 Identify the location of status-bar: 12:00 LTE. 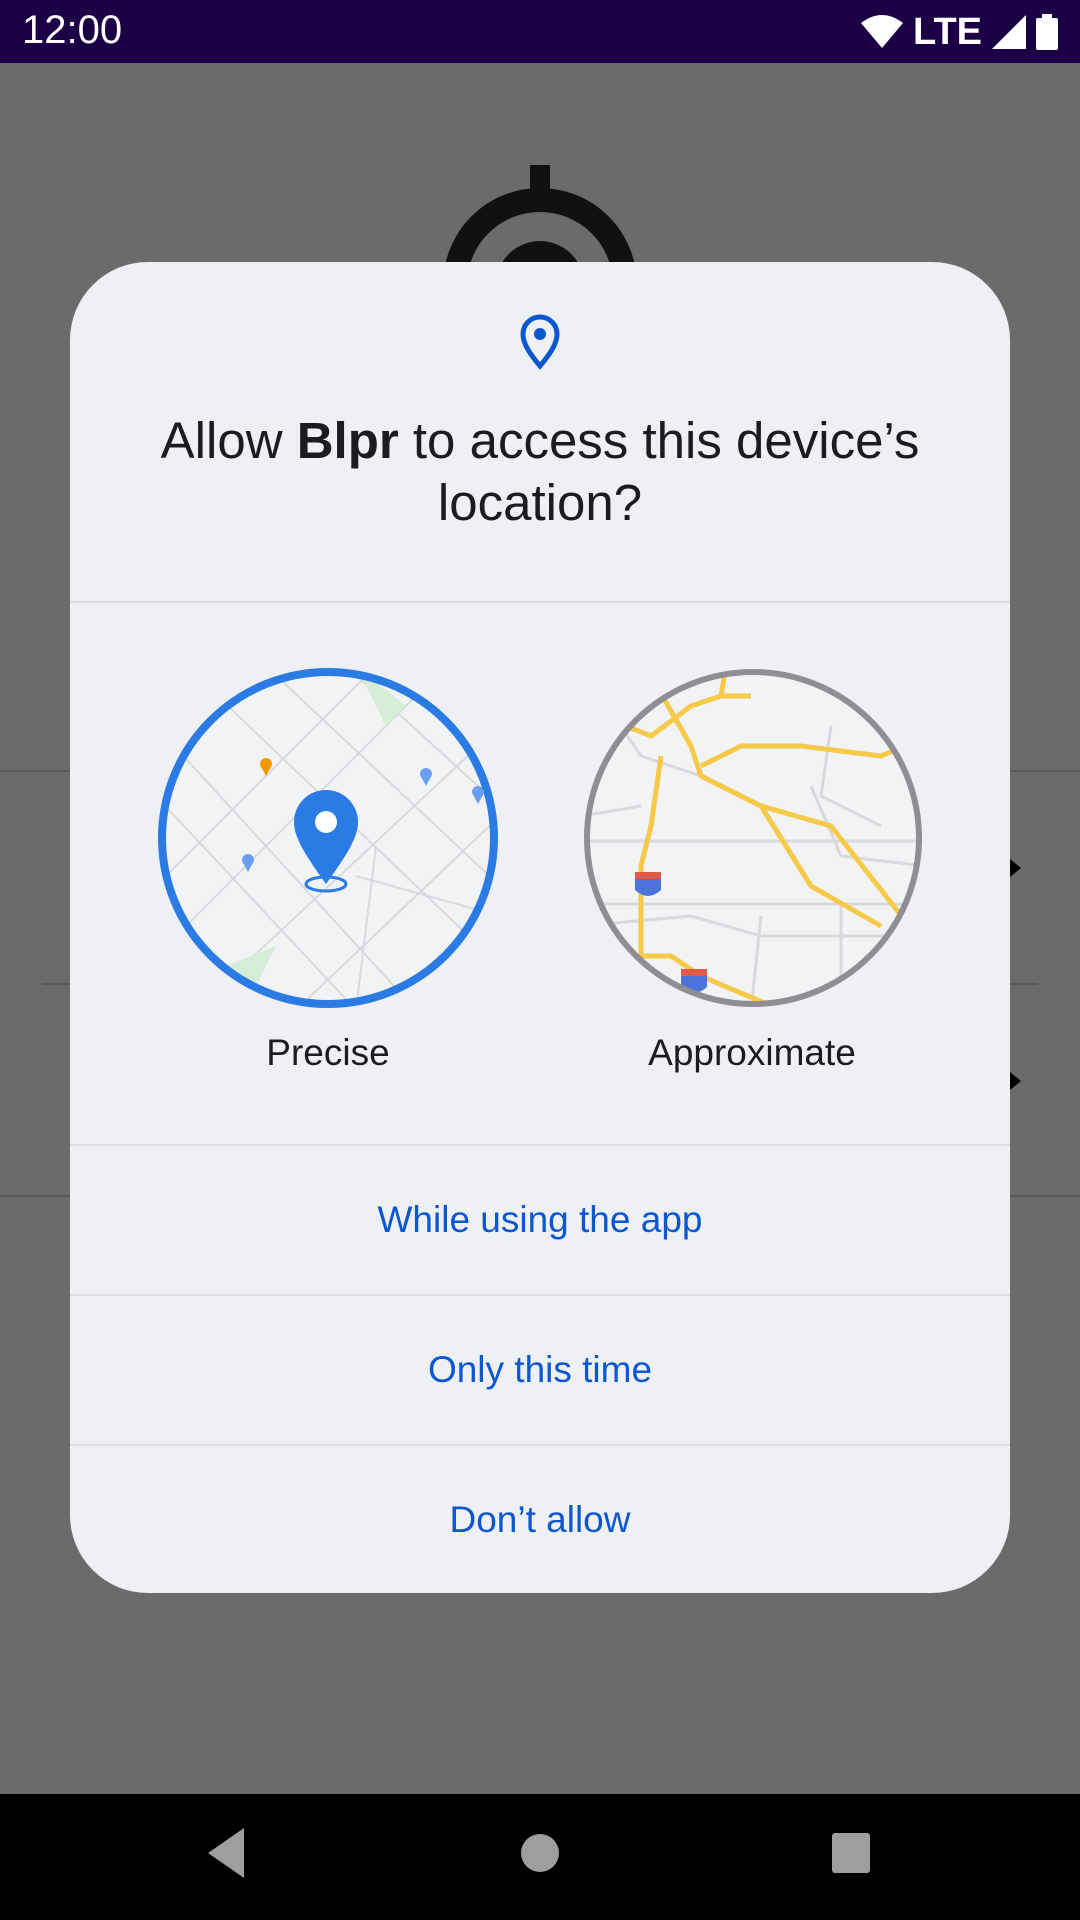
(540, 31).